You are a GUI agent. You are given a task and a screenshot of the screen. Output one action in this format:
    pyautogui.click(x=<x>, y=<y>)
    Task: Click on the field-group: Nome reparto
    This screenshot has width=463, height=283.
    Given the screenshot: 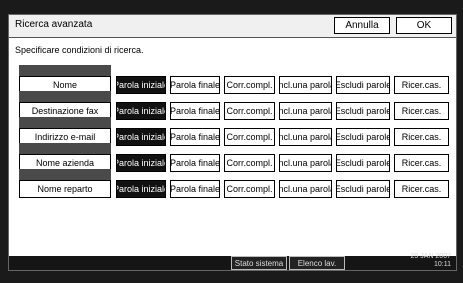 What is the action you would take?
    pyautogui.click(x=65, y=184)
    